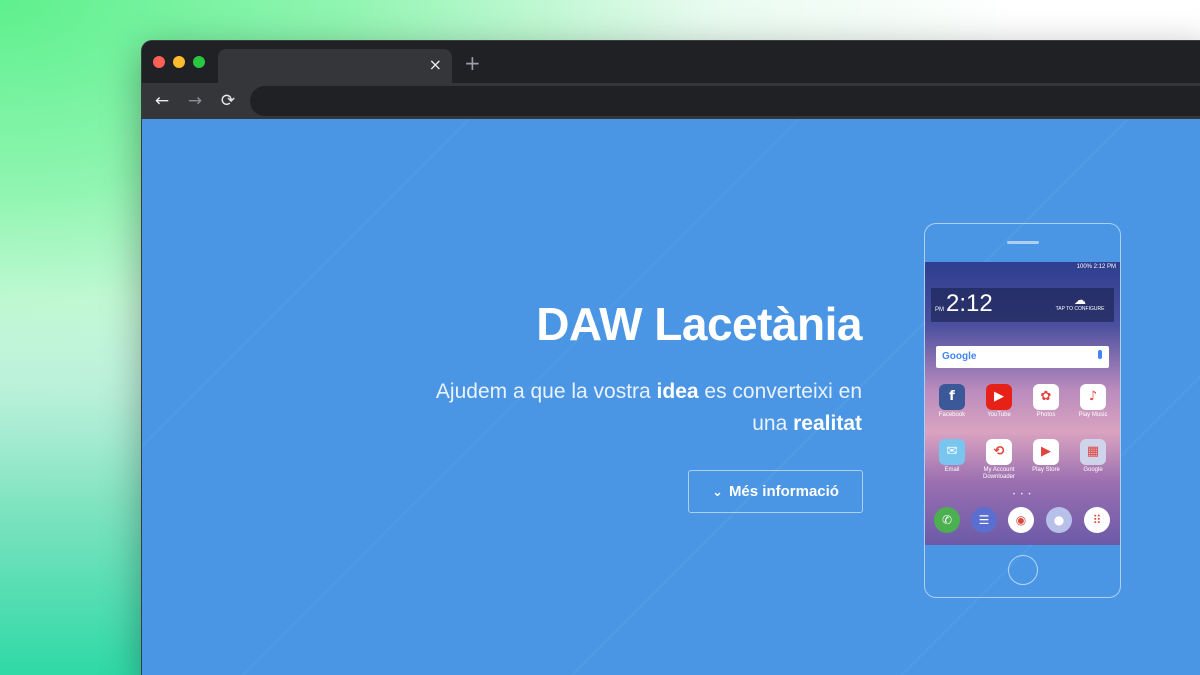 This screenshot has width=1200, height=675. Describe the element at coordinates (228, 101) in the screenshot. I see `reload-icon: ⟳` at that location.